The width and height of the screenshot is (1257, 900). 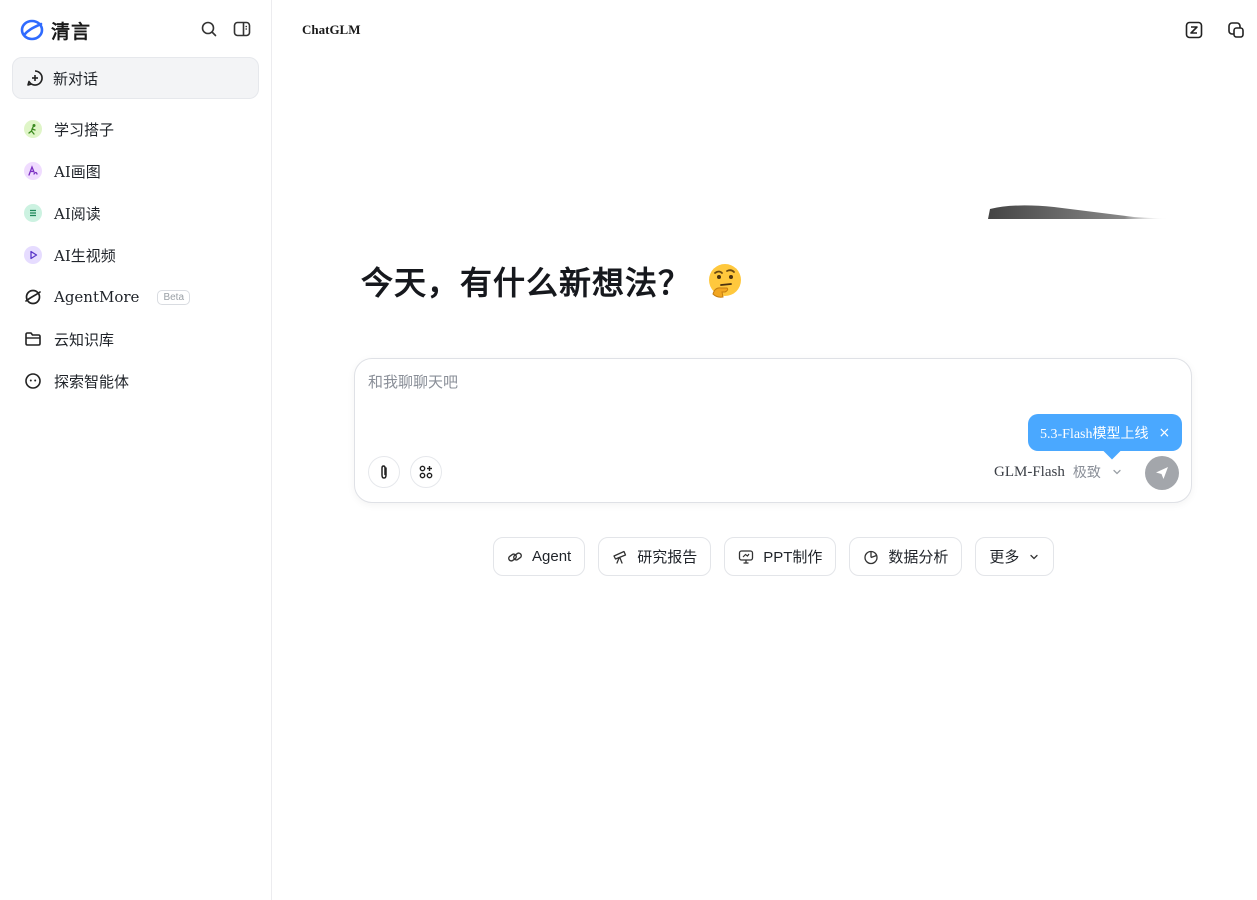 I want to click on new-chat-label: 新对话, so click(x=76, y=78).